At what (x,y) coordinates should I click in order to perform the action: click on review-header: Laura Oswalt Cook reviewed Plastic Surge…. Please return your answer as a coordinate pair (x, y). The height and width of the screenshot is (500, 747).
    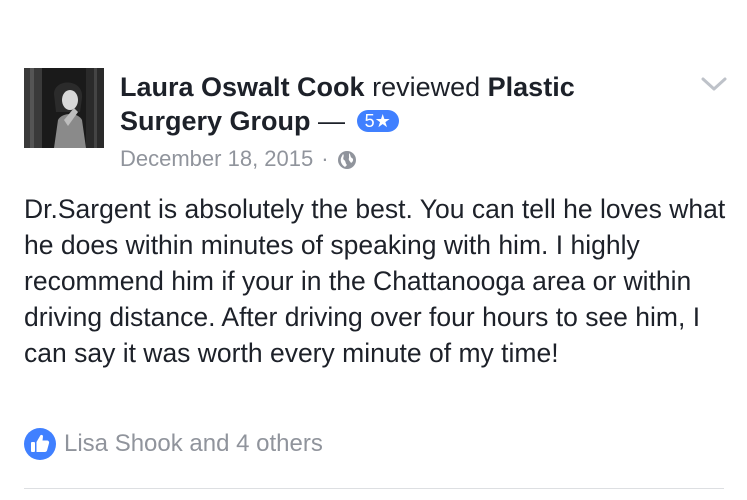
    Looking at the image, I should click on (400, 104).